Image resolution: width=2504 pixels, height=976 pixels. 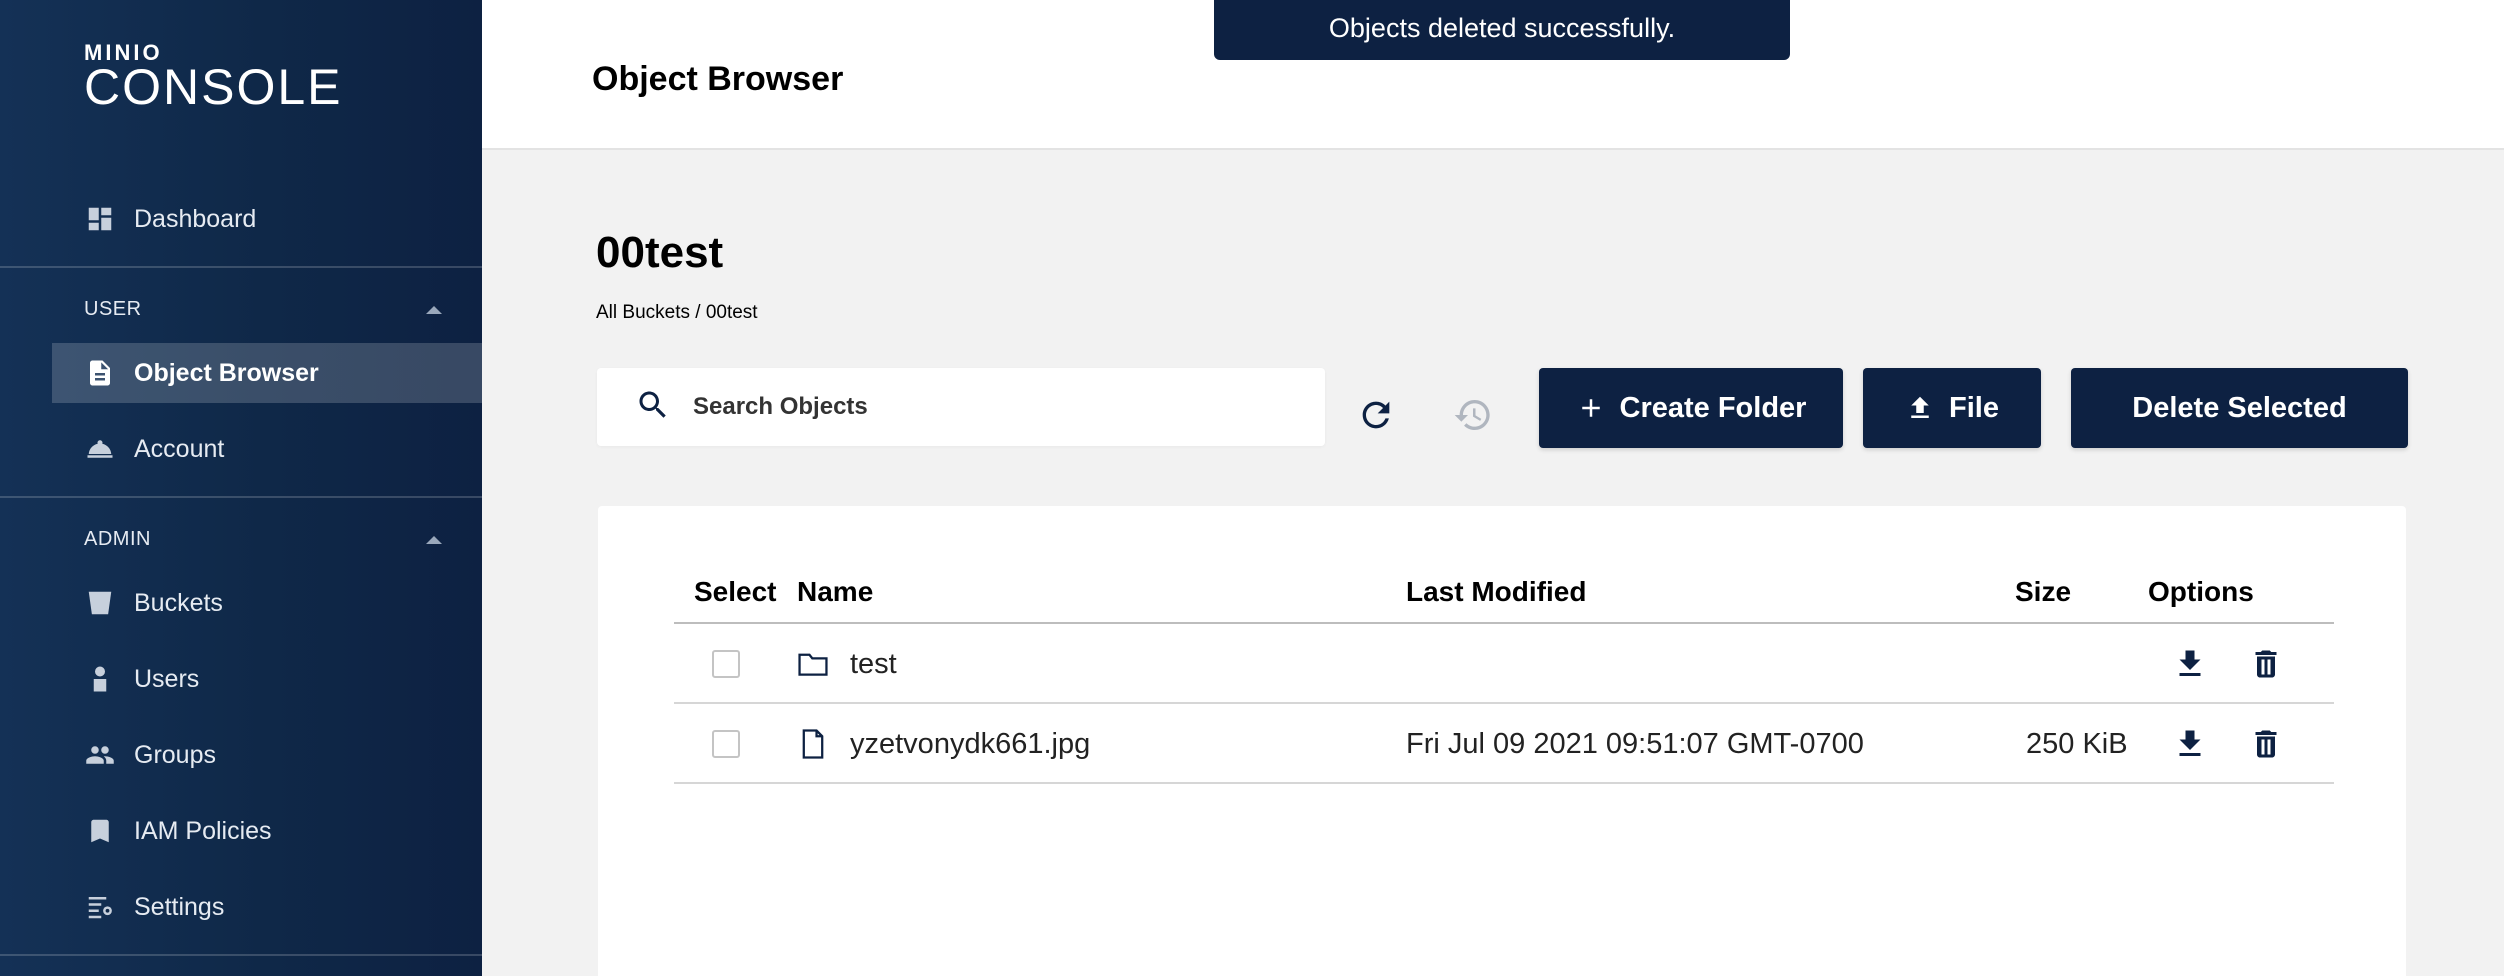 I want to click on logo-bottom-text: CONSOLE, so click(x=213, y=87).